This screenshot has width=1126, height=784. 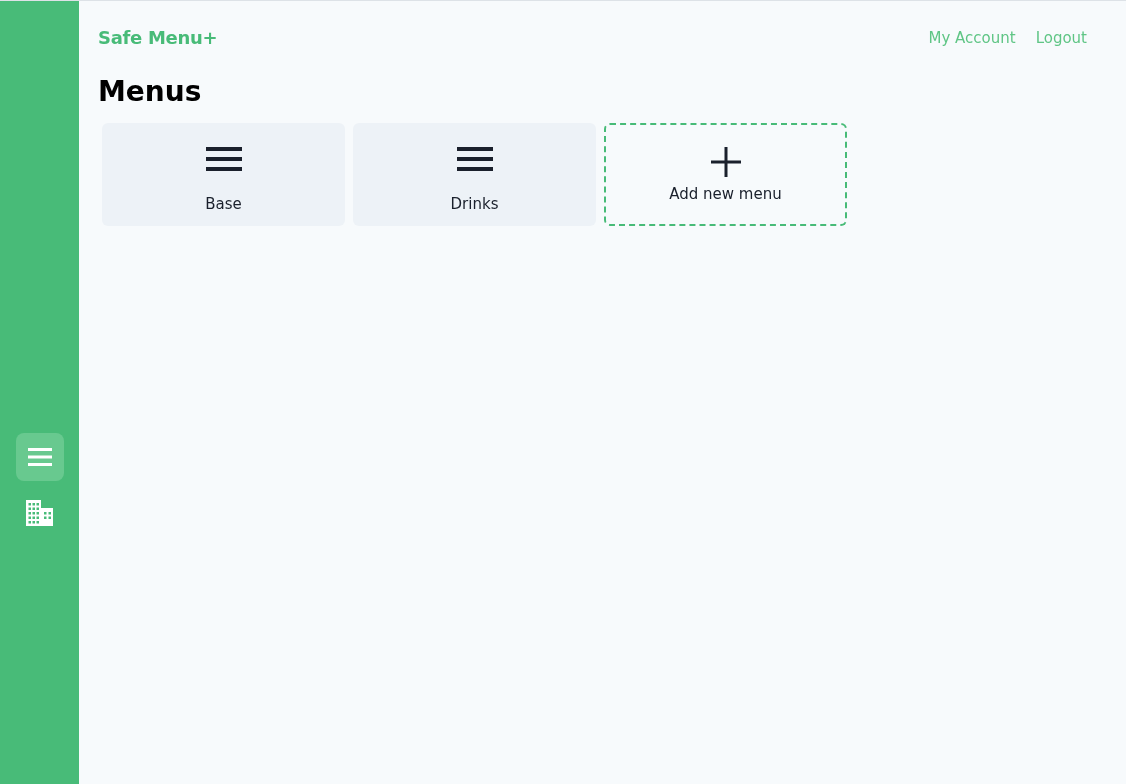 I want to click on menu-card: Drinks, so click(x=474, y=174).